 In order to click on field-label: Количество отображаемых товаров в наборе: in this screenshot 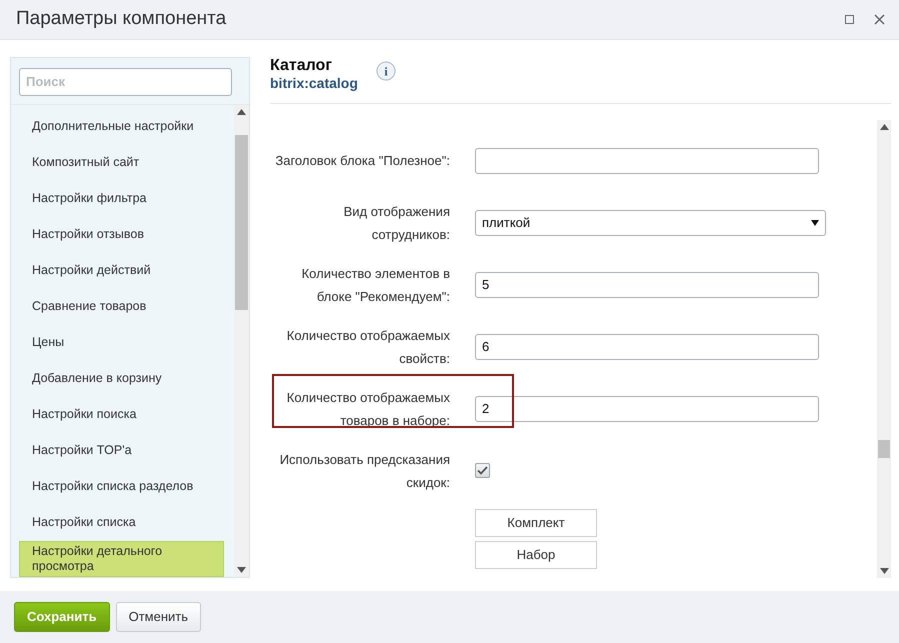, I will do `click(368, 409)`.